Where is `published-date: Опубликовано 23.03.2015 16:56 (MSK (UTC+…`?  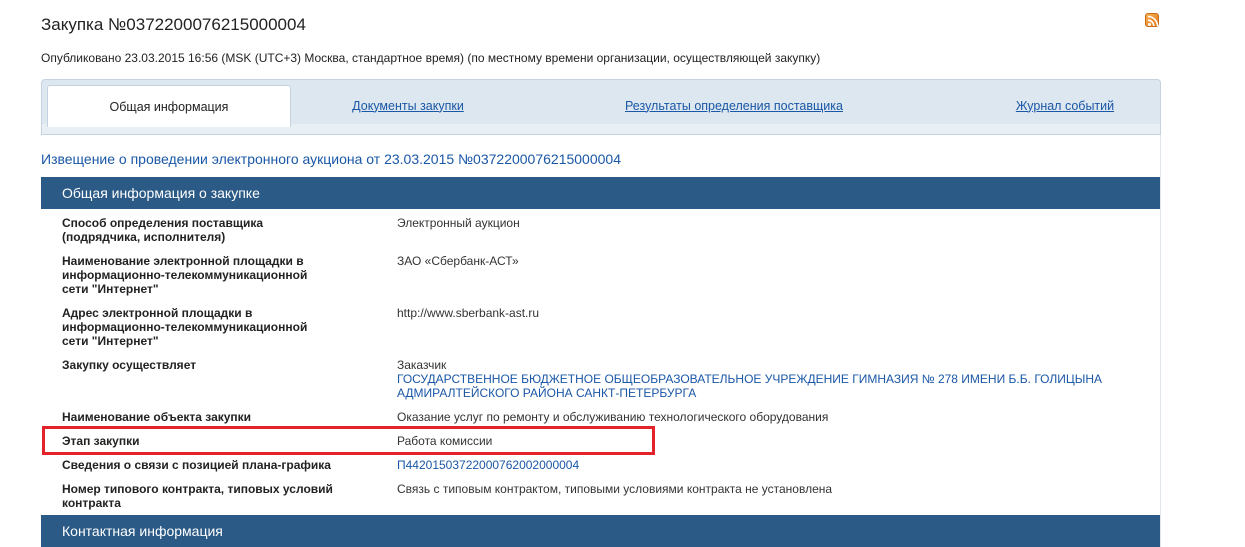
published-date: Опубликовано 23.03.2015 16:56 (MSK (UTC+… is located at coordinates (431, 58).